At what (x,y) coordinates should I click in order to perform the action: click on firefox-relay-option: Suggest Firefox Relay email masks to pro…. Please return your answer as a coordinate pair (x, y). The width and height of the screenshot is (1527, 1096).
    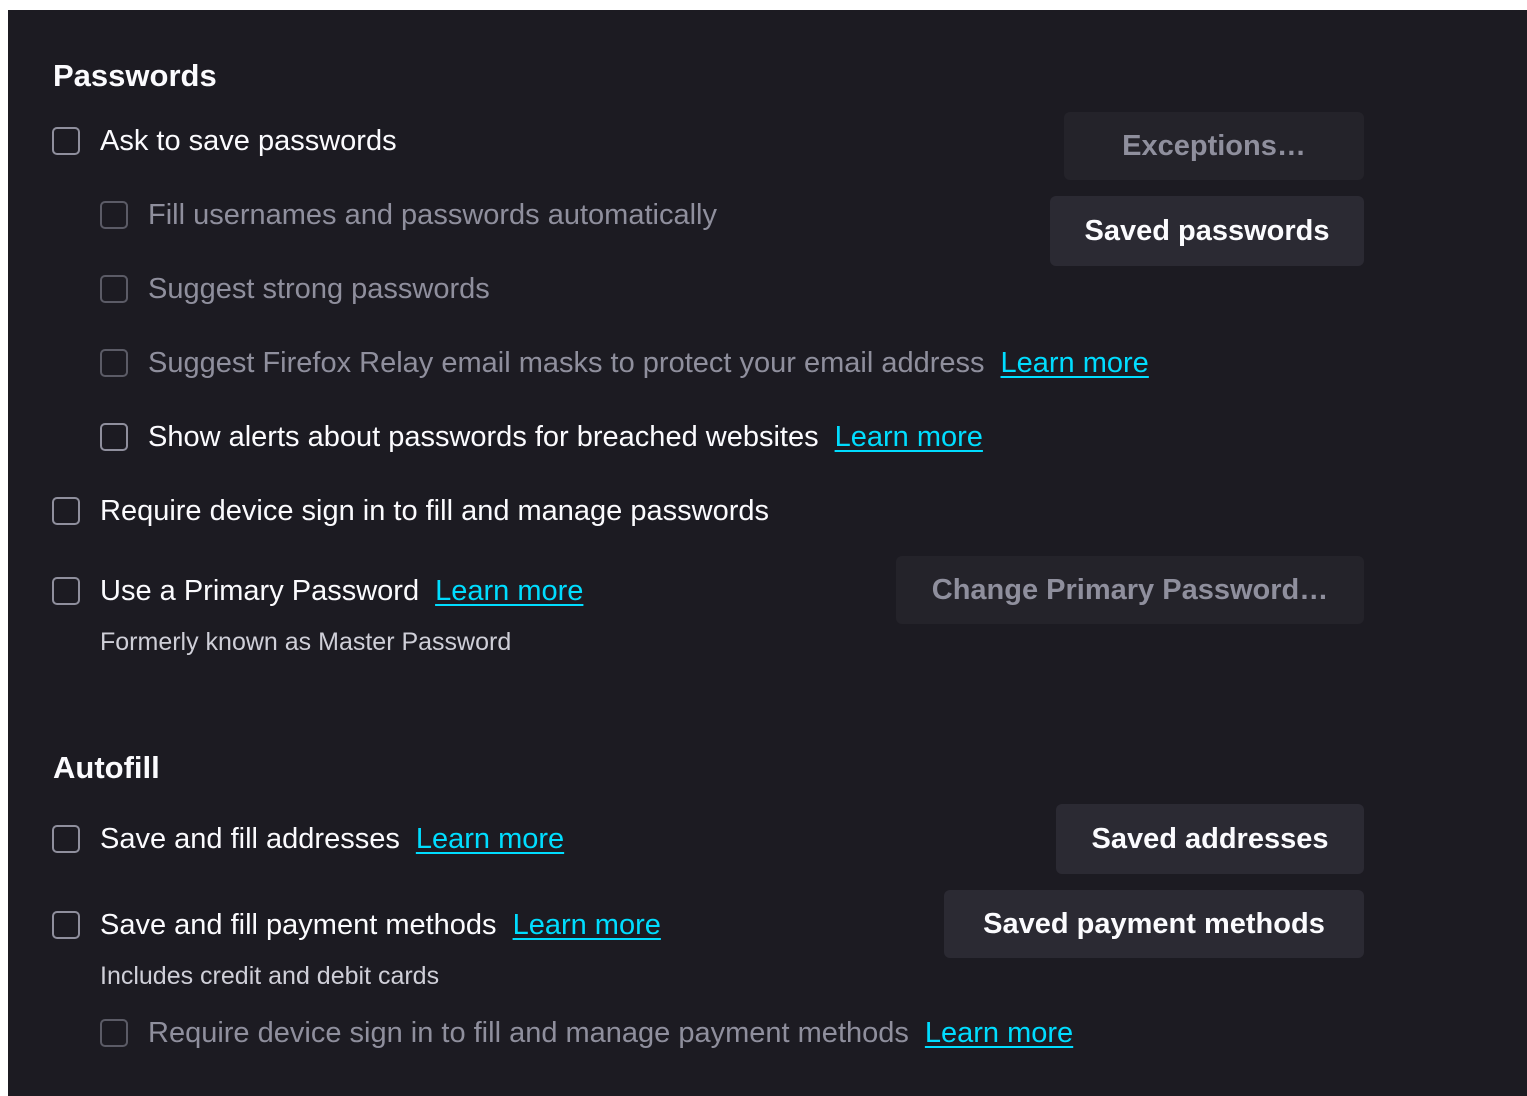
    Looking at the image, I should click on (624, 363).